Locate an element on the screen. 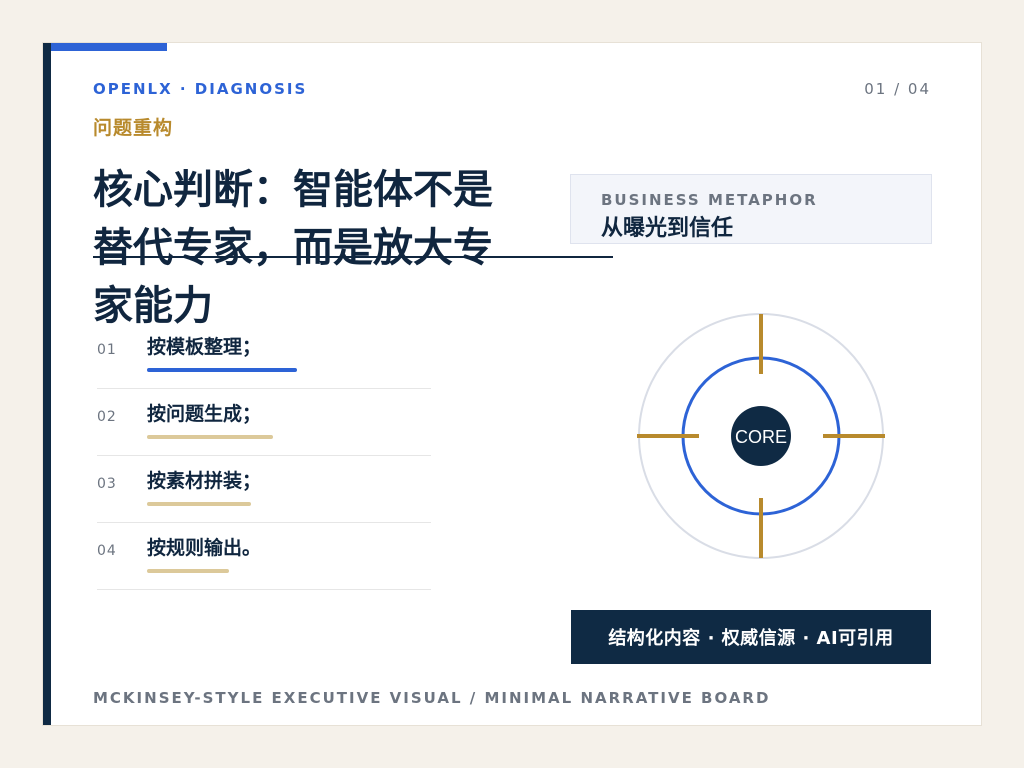 The image size is (1024, 768). step-number: 01 is located at coordinates (107, 350).